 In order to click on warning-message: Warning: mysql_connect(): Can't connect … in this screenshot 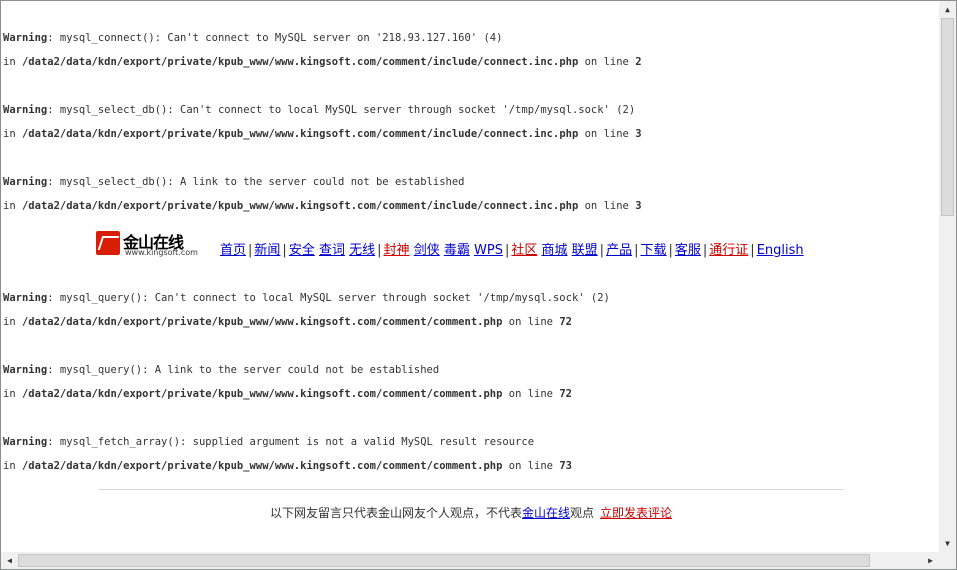, I will do `click(253, 38)`.